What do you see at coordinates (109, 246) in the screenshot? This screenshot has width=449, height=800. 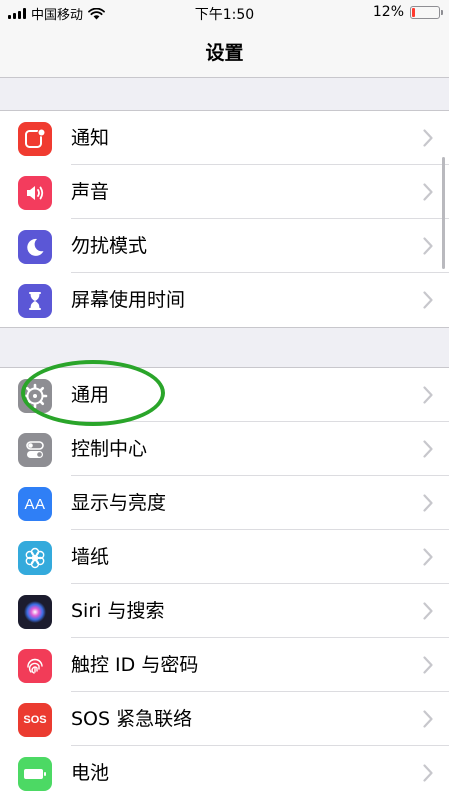 I see `settings-row-label: 勿扰模式` at bounding box center [109, 246].